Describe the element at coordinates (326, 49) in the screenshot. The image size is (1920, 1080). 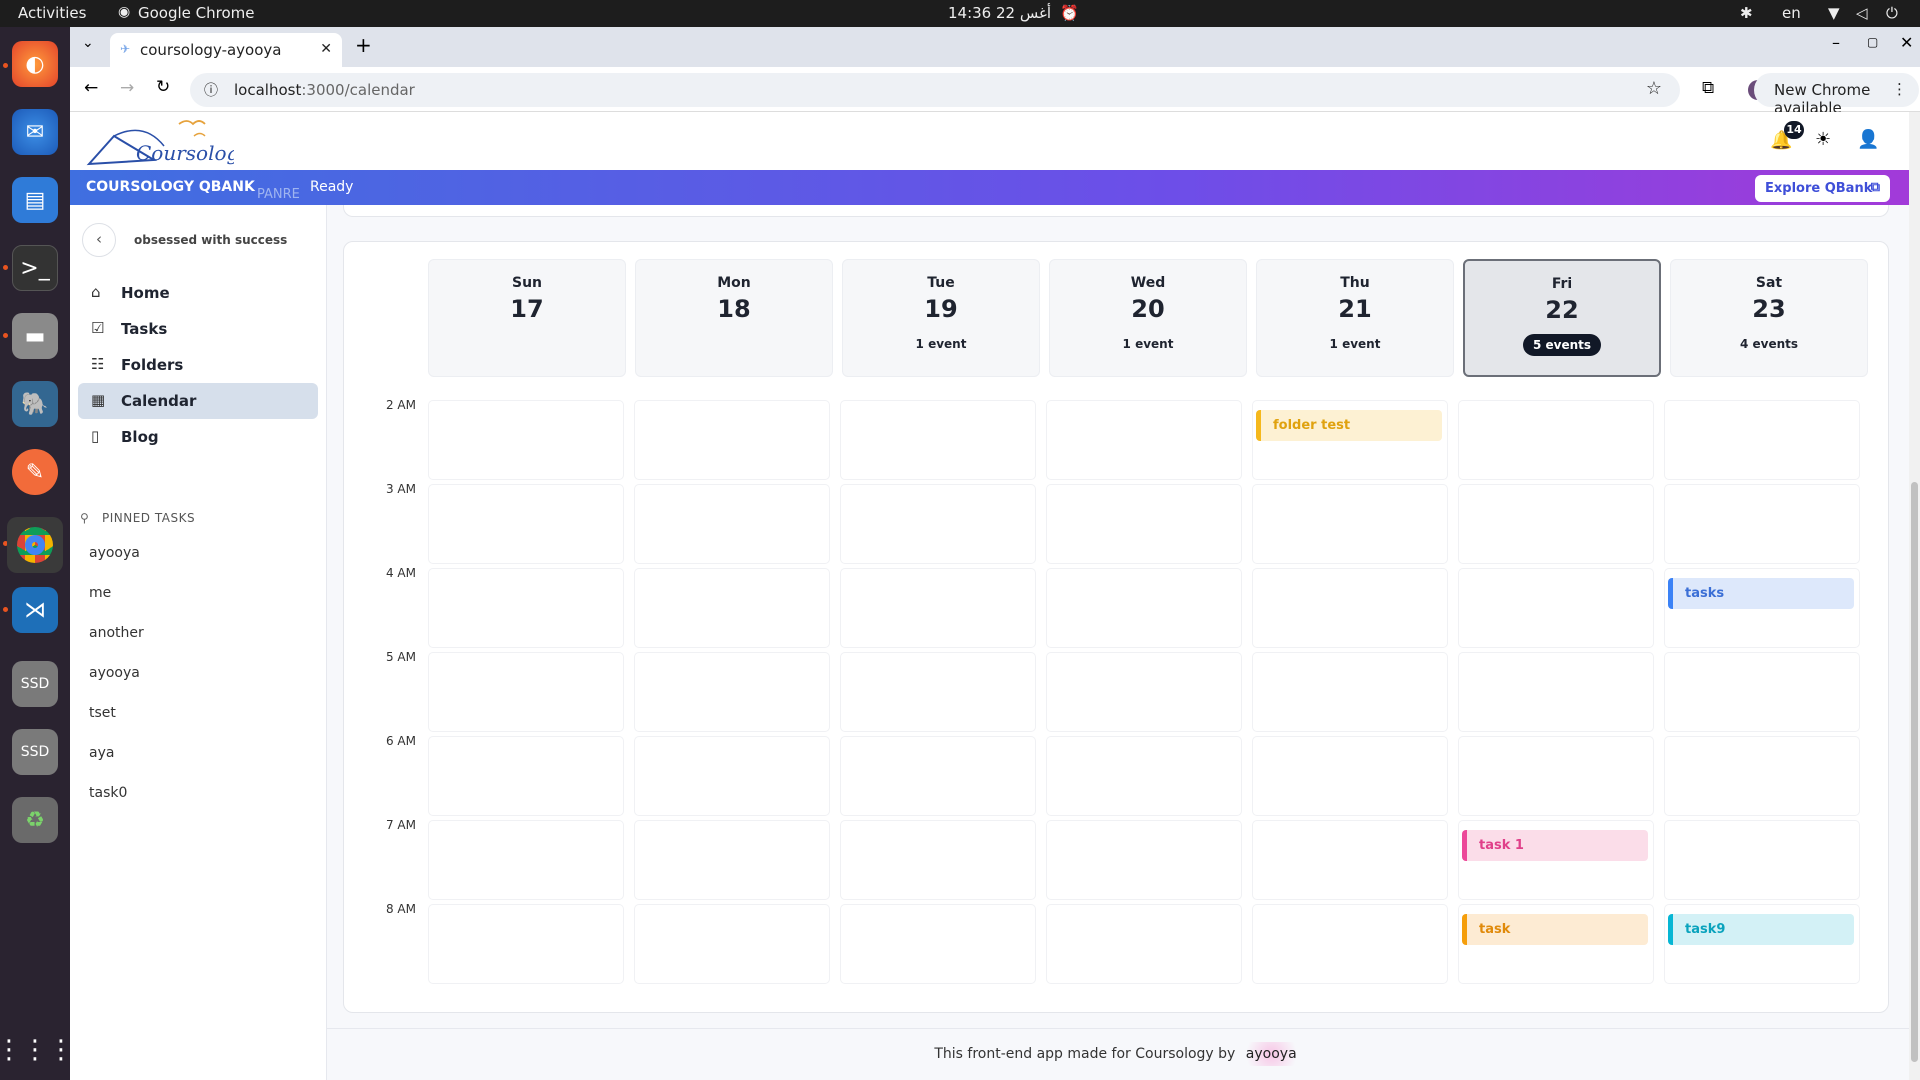
I see `close-tab-icon: ✕` at that location.